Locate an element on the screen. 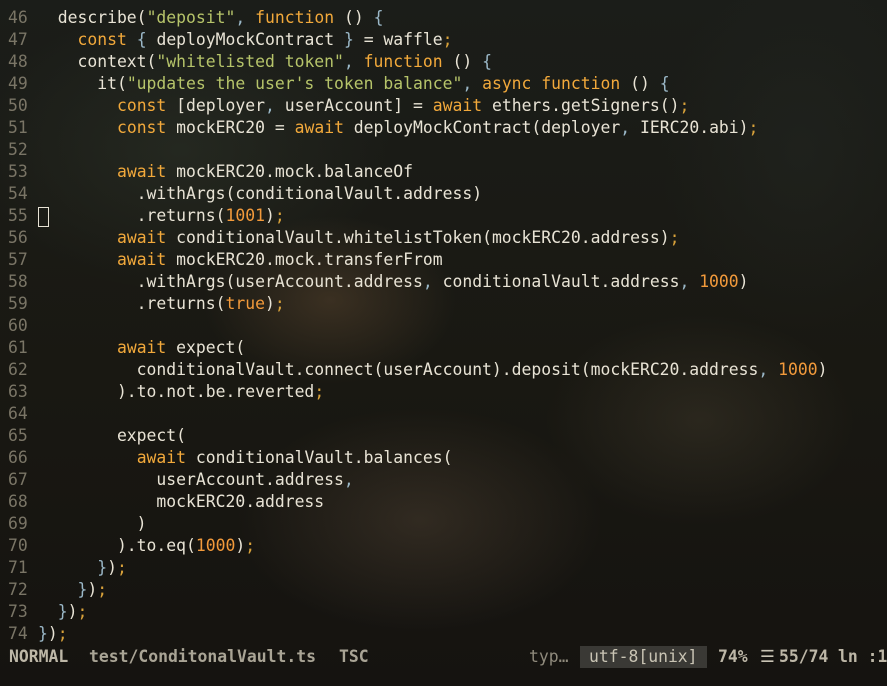 This screenshot has width=887, height=686. code-text: await conditionalVault.balances( is located at coordinates (245, 458).